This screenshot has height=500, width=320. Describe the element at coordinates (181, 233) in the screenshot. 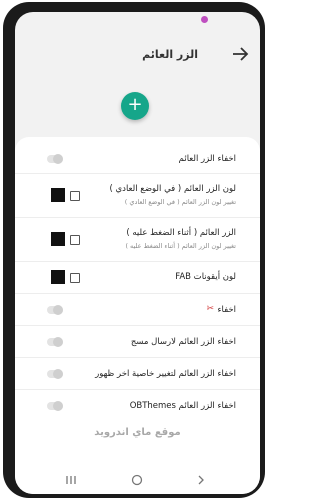

I see `setting-label: الزر العائم ( أثناء الضغط عليه )` at that location.